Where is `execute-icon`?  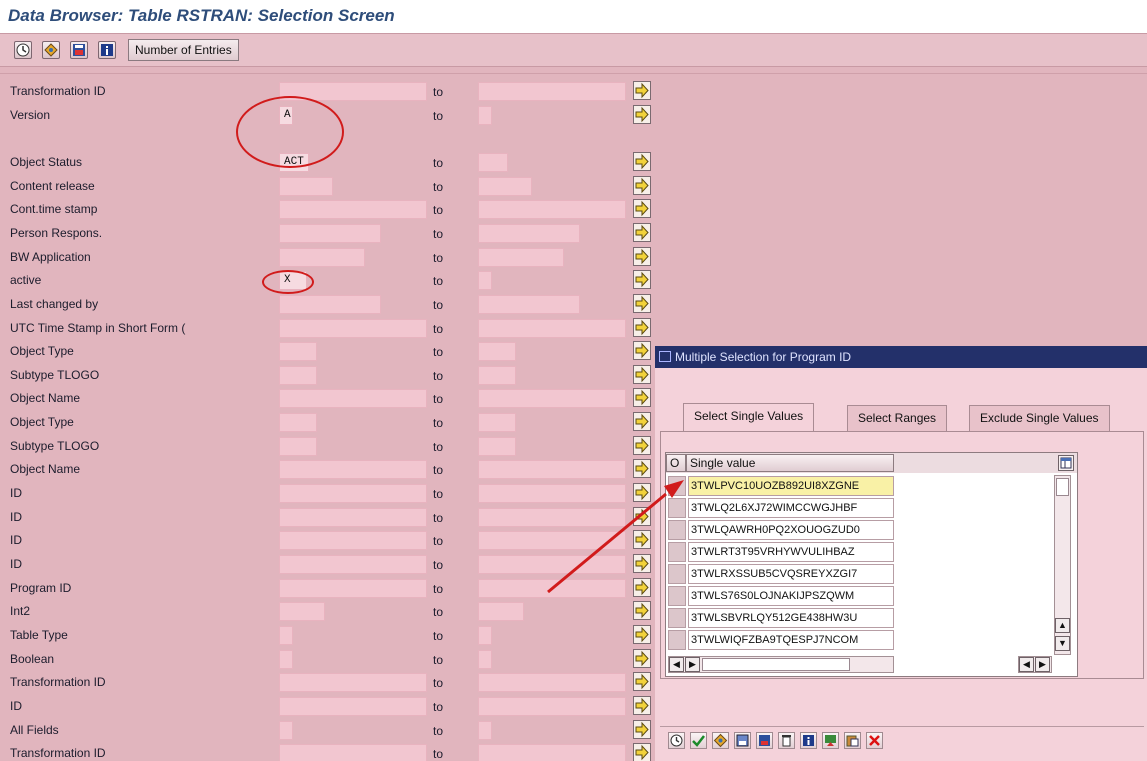 execute-icon is located at coordinates (23, 50).